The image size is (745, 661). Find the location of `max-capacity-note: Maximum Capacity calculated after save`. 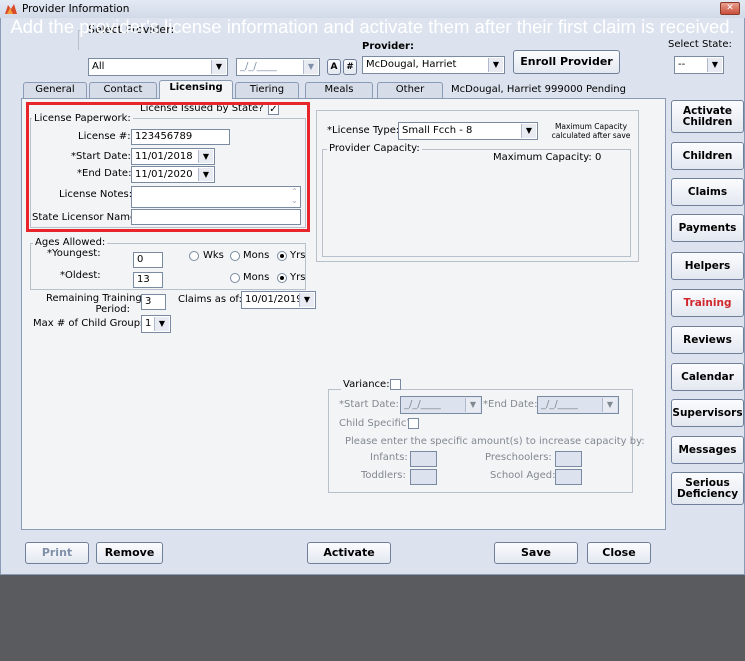

max-capacity-note: Maximum Capacity calculated after save is located at coordinates (591, 131).